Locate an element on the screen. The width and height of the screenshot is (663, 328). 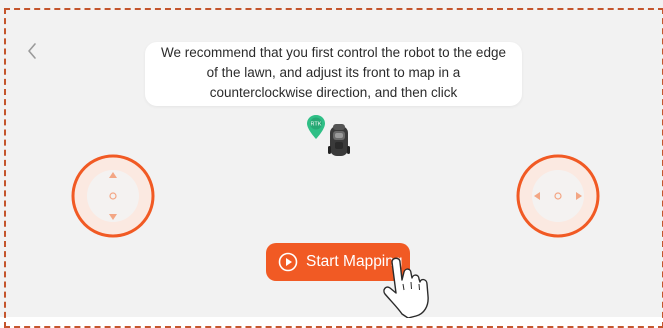
tap-hand-icon is located at coordinates (415, 285).